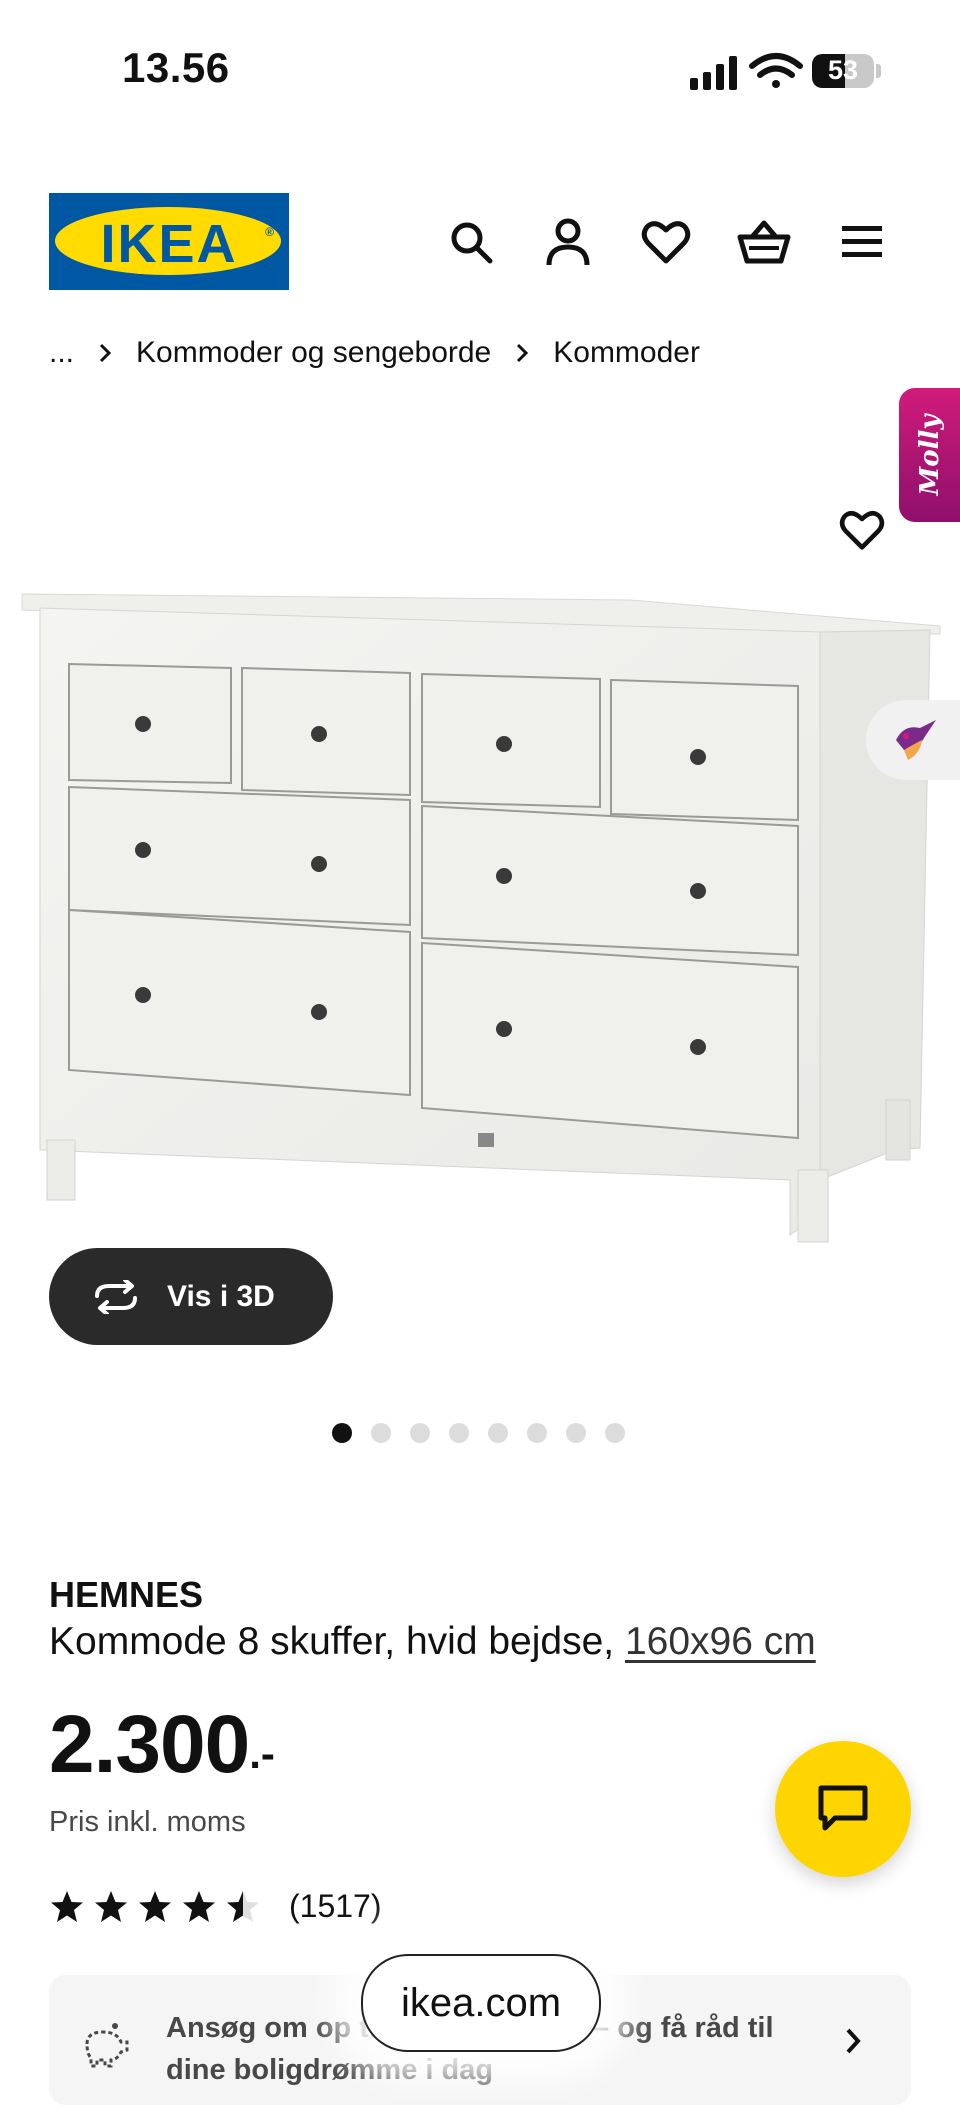  I want to click on bird-widget-button, so click(913, 740).